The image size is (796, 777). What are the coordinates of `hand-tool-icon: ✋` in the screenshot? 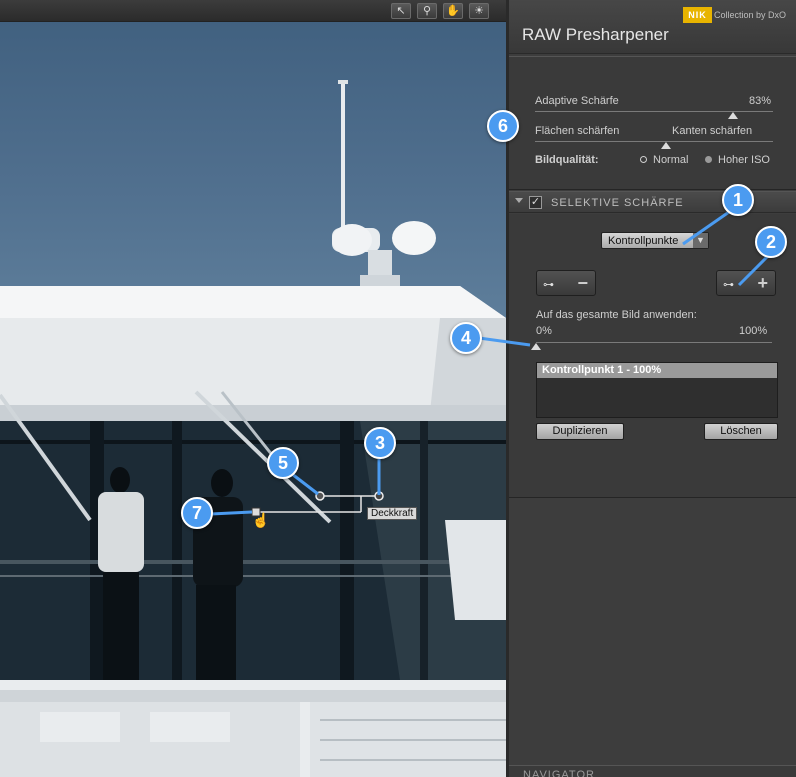 It's located at (453, 11).